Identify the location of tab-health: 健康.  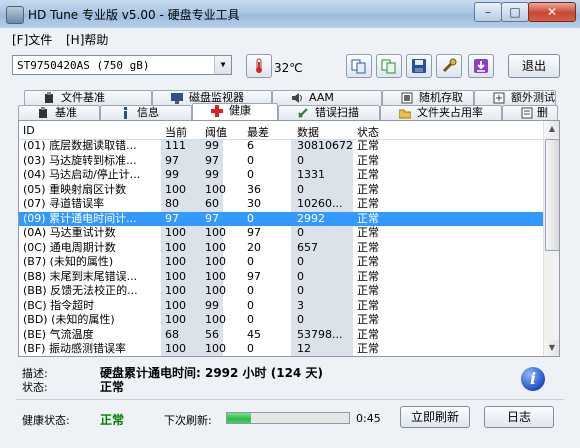
(235, 111).